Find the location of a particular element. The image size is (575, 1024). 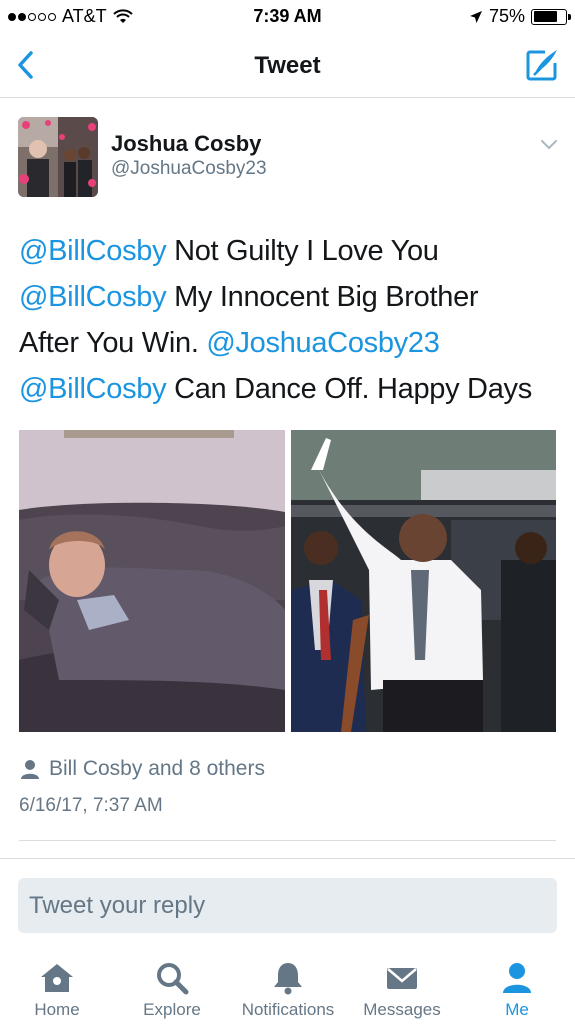

reply-placeholder: Tweet your reply is located at coordinates (117, 905).